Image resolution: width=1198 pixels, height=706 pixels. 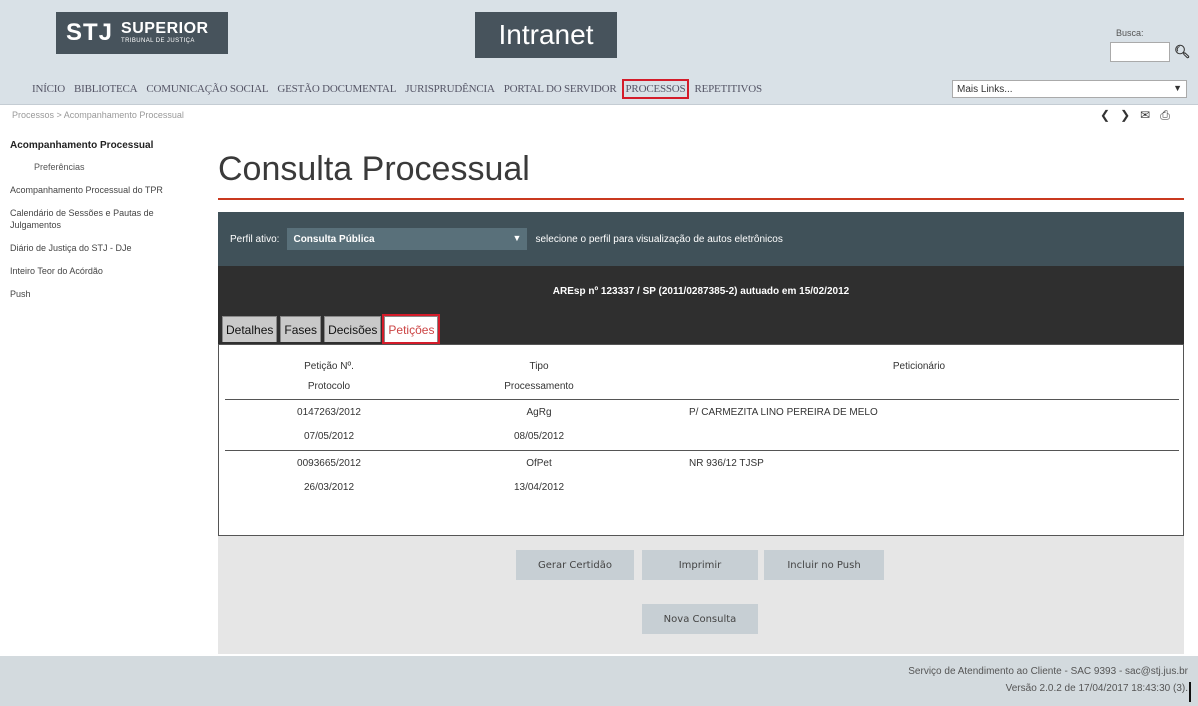 I want to click on sidebar-item-push: Push, so click(x=102, y=294).